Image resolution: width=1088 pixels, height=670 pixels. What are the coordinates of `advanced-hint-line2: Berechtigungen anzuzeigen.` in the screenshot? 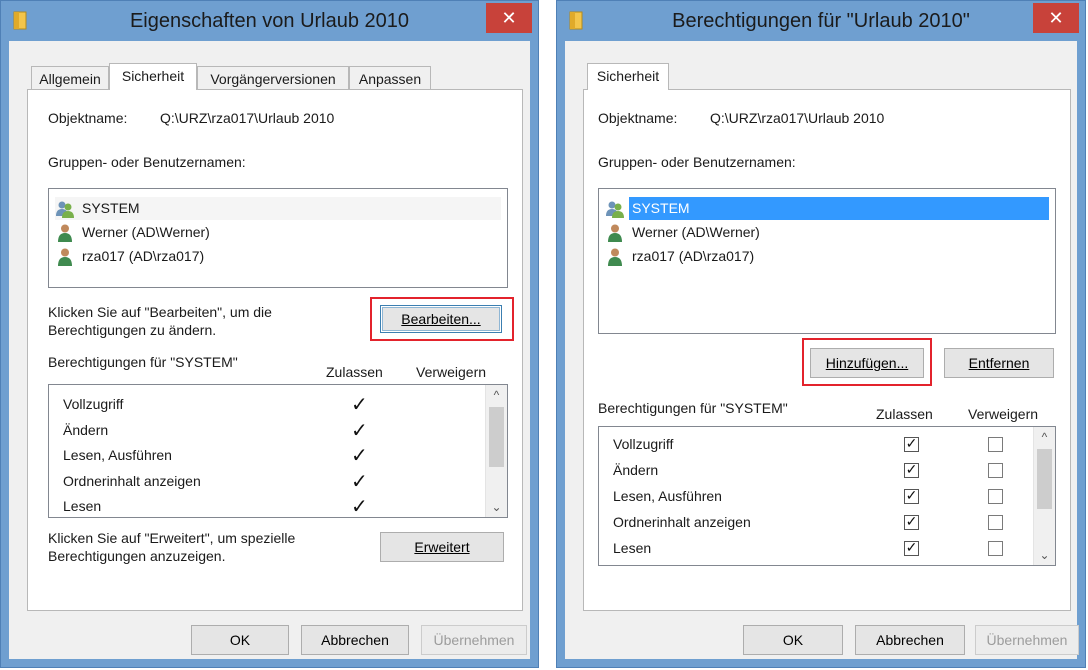 It's located at (137, 556).